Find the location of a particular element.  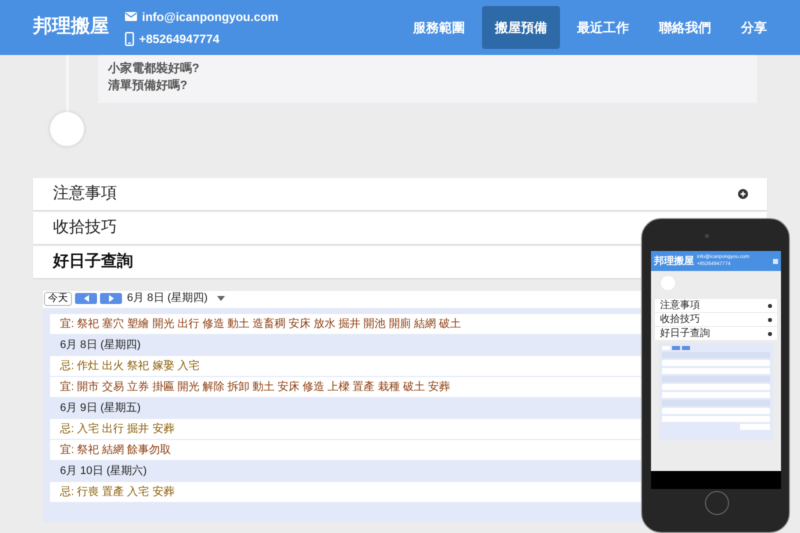

next-button is located at coordinates (111, 298).